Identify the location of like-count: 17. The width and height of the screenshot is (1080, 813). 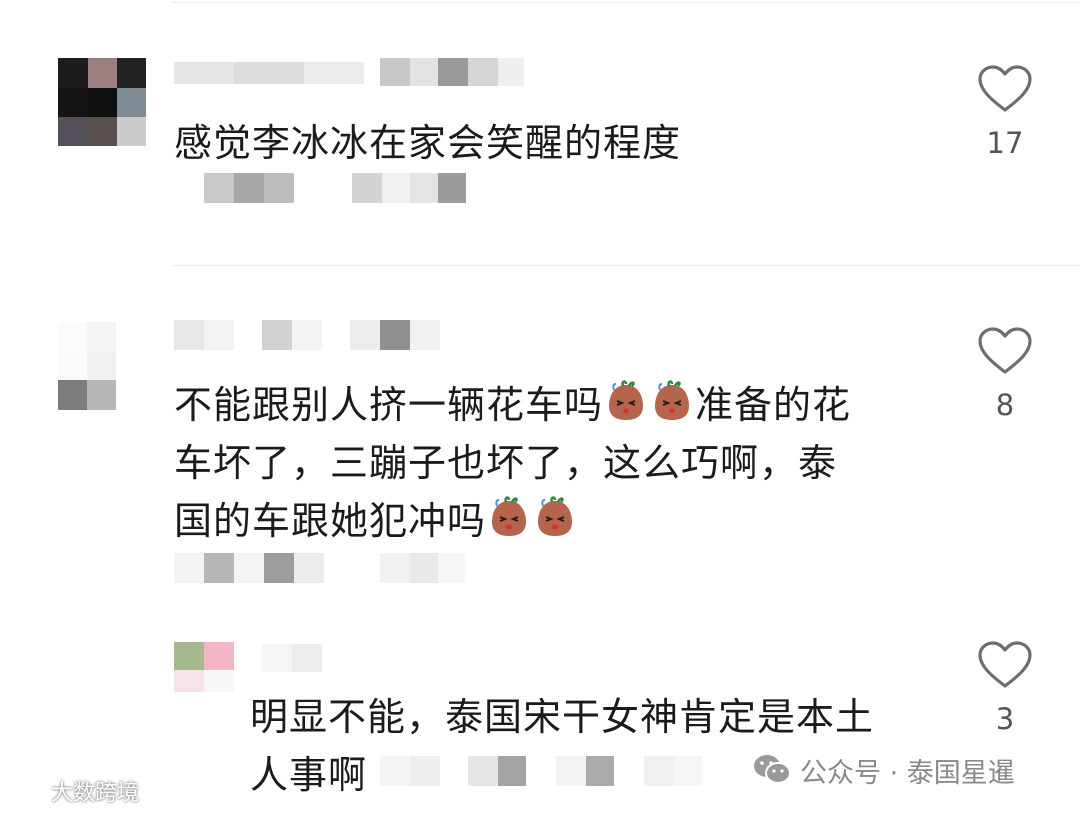
(1005, 143).